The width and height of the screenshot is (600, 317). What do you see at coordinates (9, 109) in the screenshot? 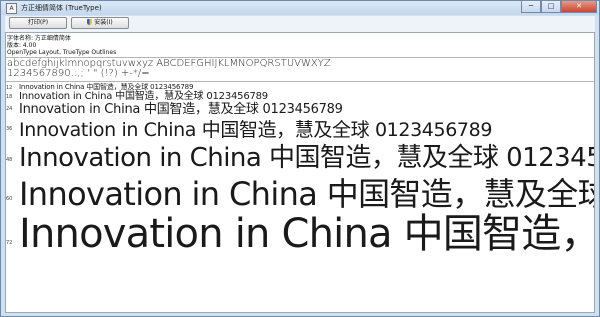
I see `size-label: 24` at bounding box center [9, 109].